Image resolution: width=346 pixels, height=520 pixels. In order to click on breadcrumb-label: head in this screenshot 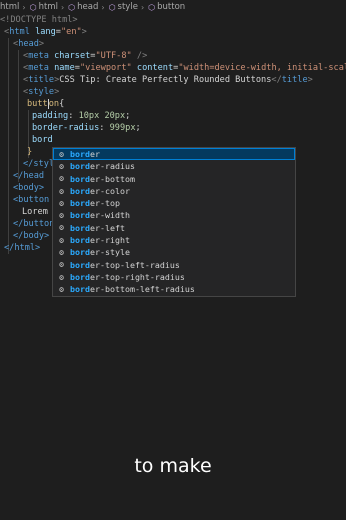, I will do `click(88, 7)`.